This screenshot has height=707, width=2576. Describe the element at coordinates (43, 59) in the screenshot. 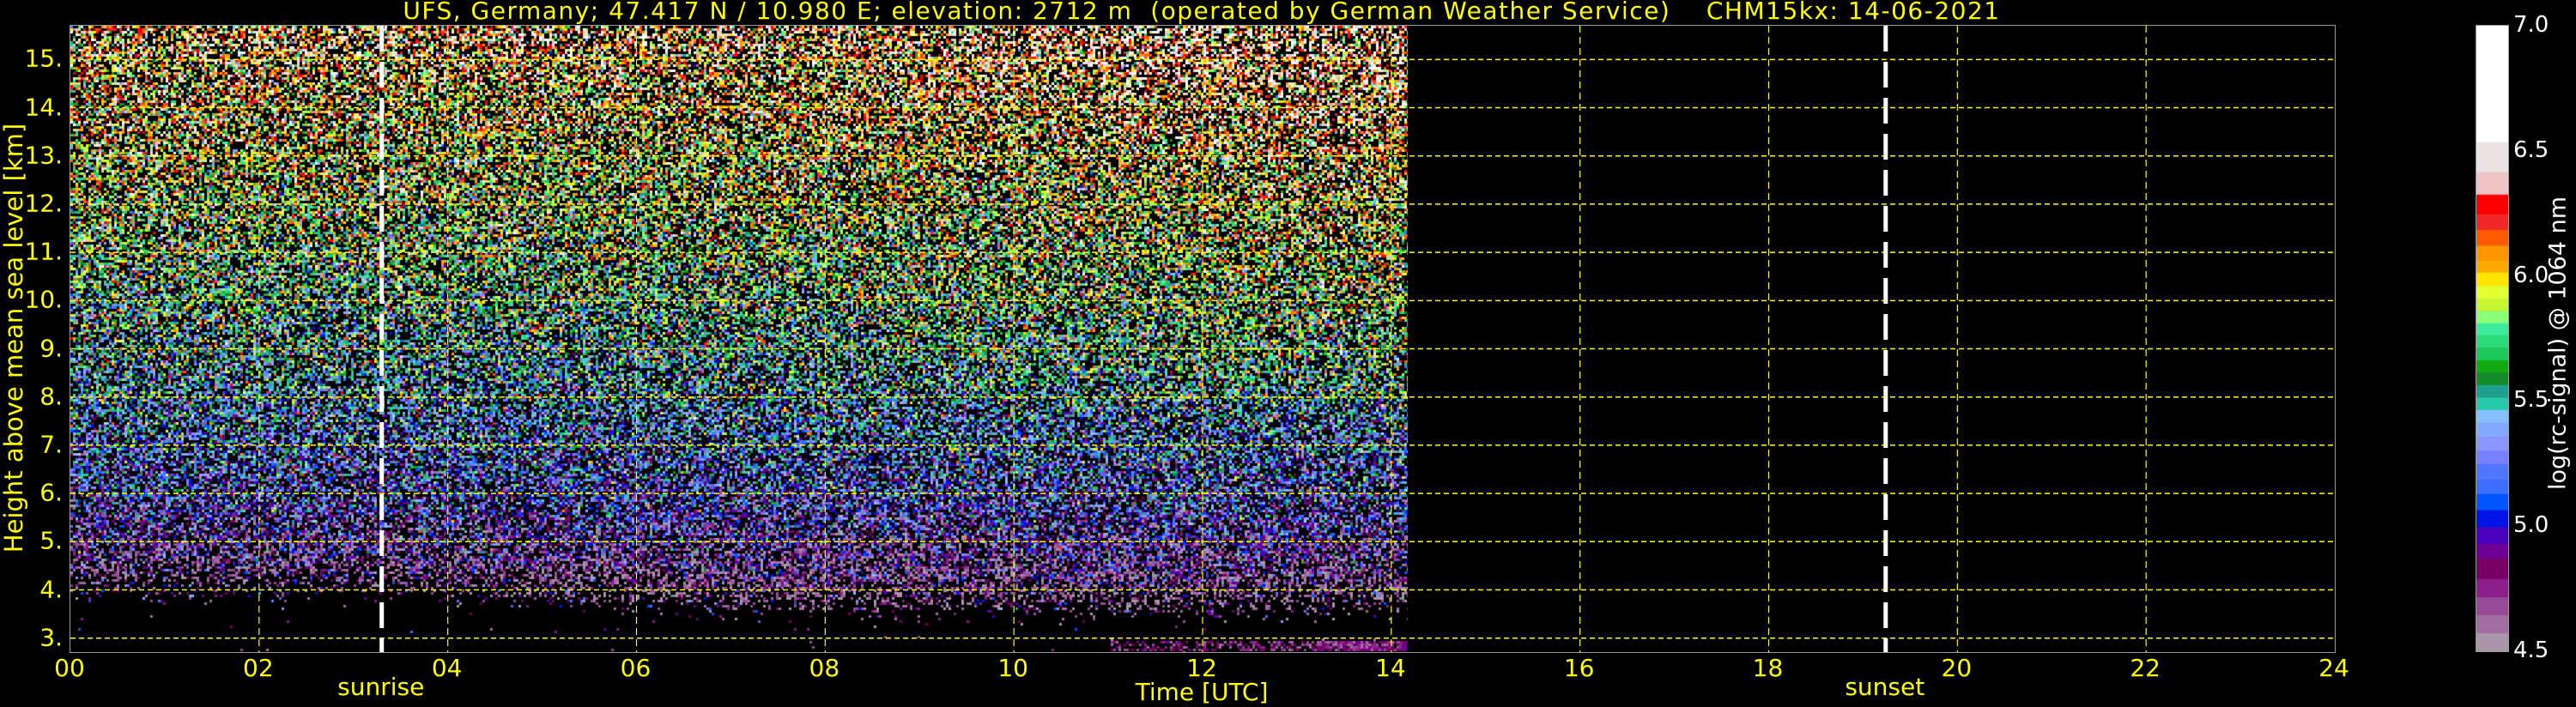

I see `y-tick-label: 15.` at that location.